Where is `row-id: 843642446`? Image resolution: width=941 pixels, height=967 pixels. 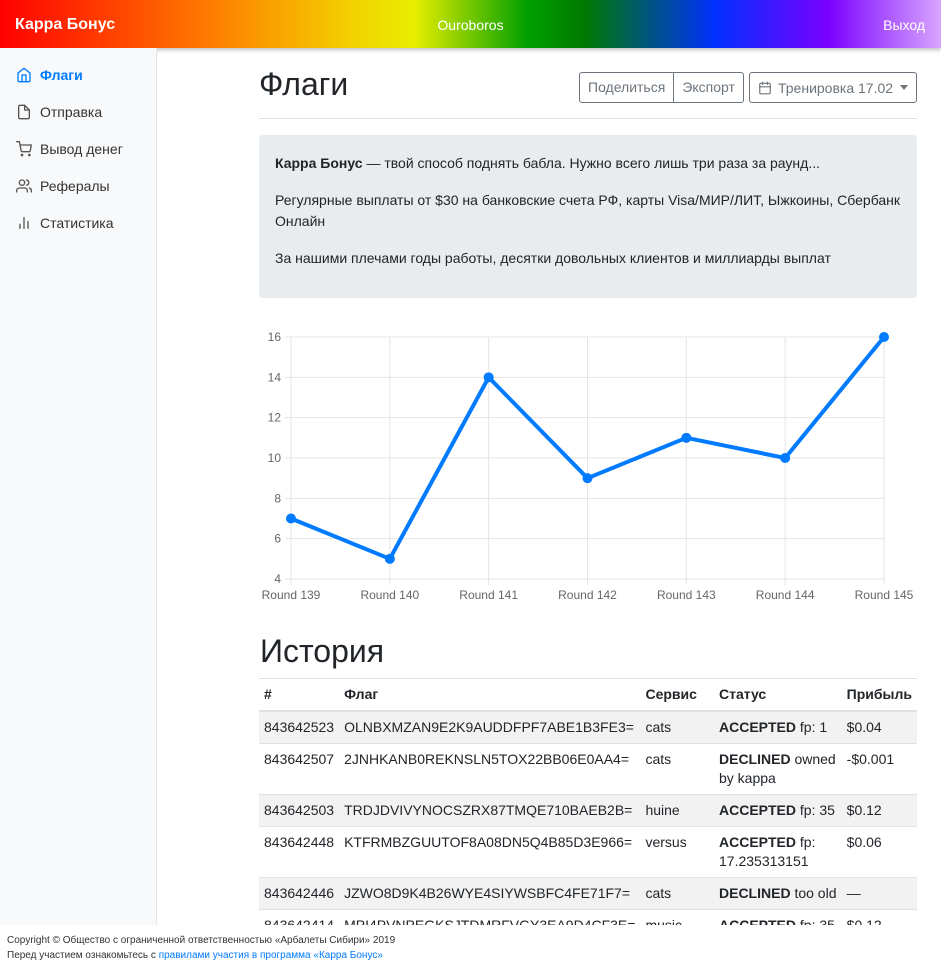
row-id: 843642446 is located at coordinates (299, 892).